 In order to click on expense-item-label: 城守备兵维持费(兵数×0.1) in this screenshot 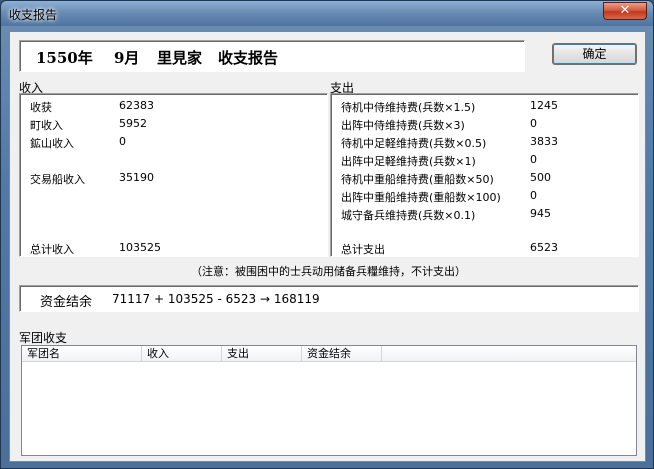, I will do `click(408, 215)`.